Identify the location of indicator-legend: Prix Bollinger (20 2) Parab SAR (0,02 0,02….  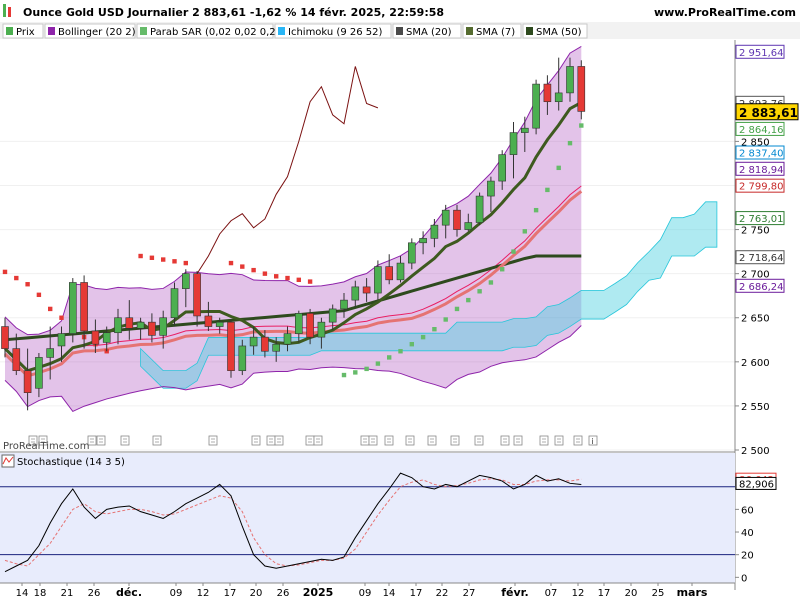
(295, 31).